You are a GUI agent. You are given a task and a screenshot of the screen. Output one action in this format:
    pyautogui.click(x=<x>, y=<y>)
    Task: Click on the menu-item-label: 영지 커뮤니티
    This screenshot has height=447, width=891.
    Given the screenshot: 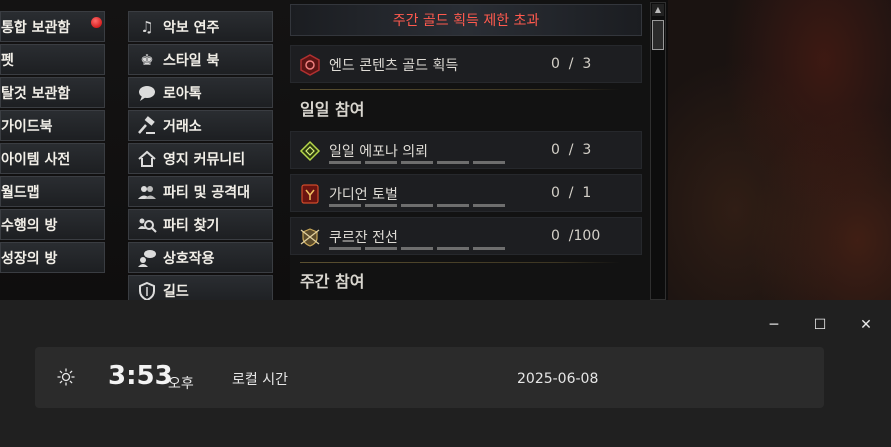 What is the action you would take?
    pyautogui.click(x=204, y=159)
    